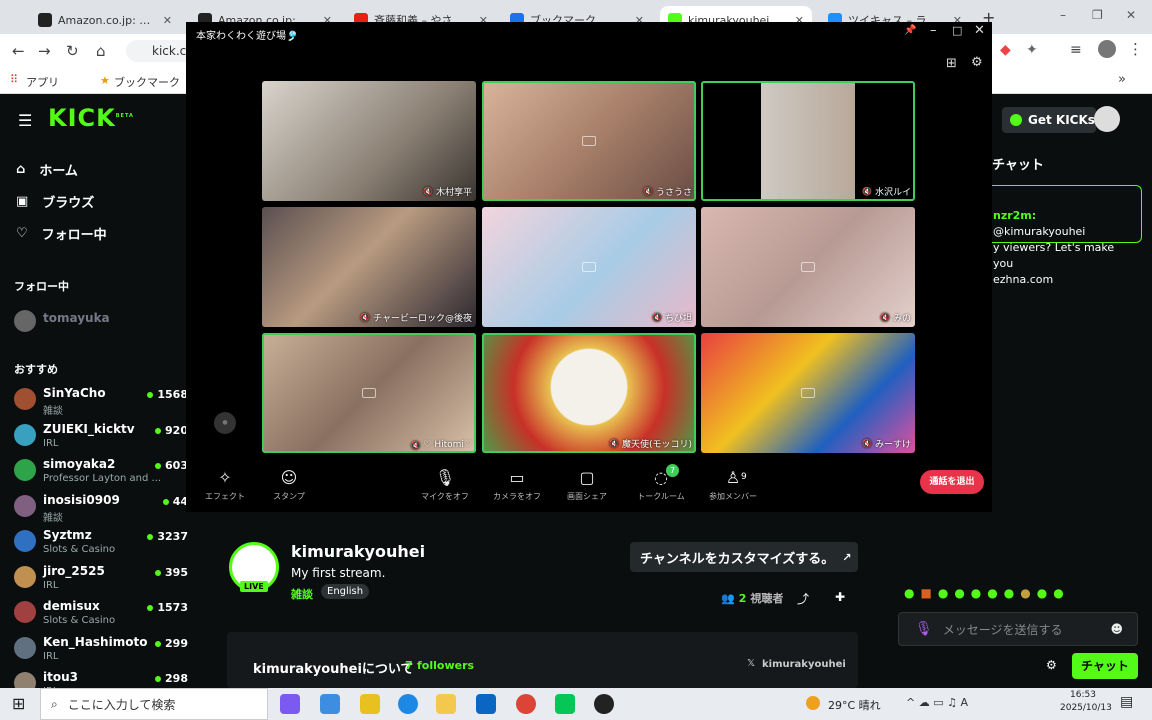  Describe the element at coordinates (1135, 49) in the screenshot. I see `menu-icon: ⋮` at that location.